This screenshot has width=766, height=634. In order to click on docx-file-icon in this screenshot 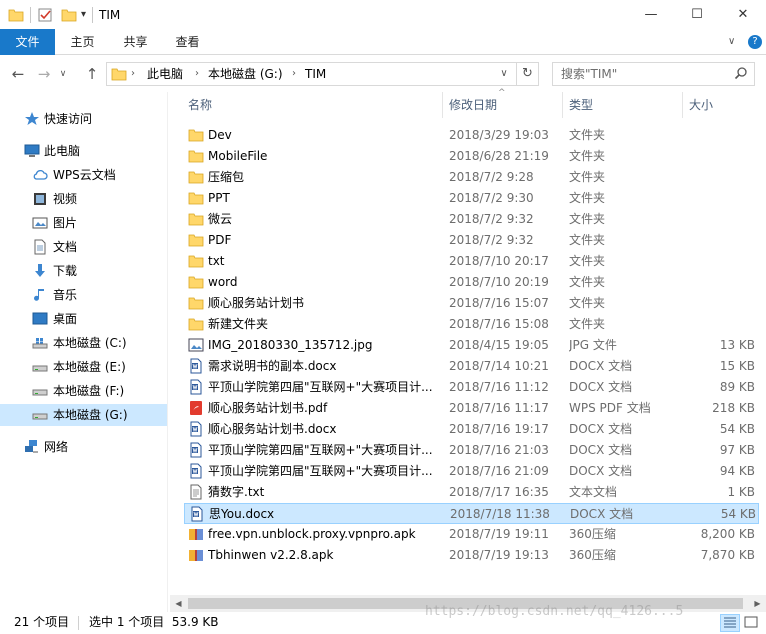, I will do `click(196, 387)`.